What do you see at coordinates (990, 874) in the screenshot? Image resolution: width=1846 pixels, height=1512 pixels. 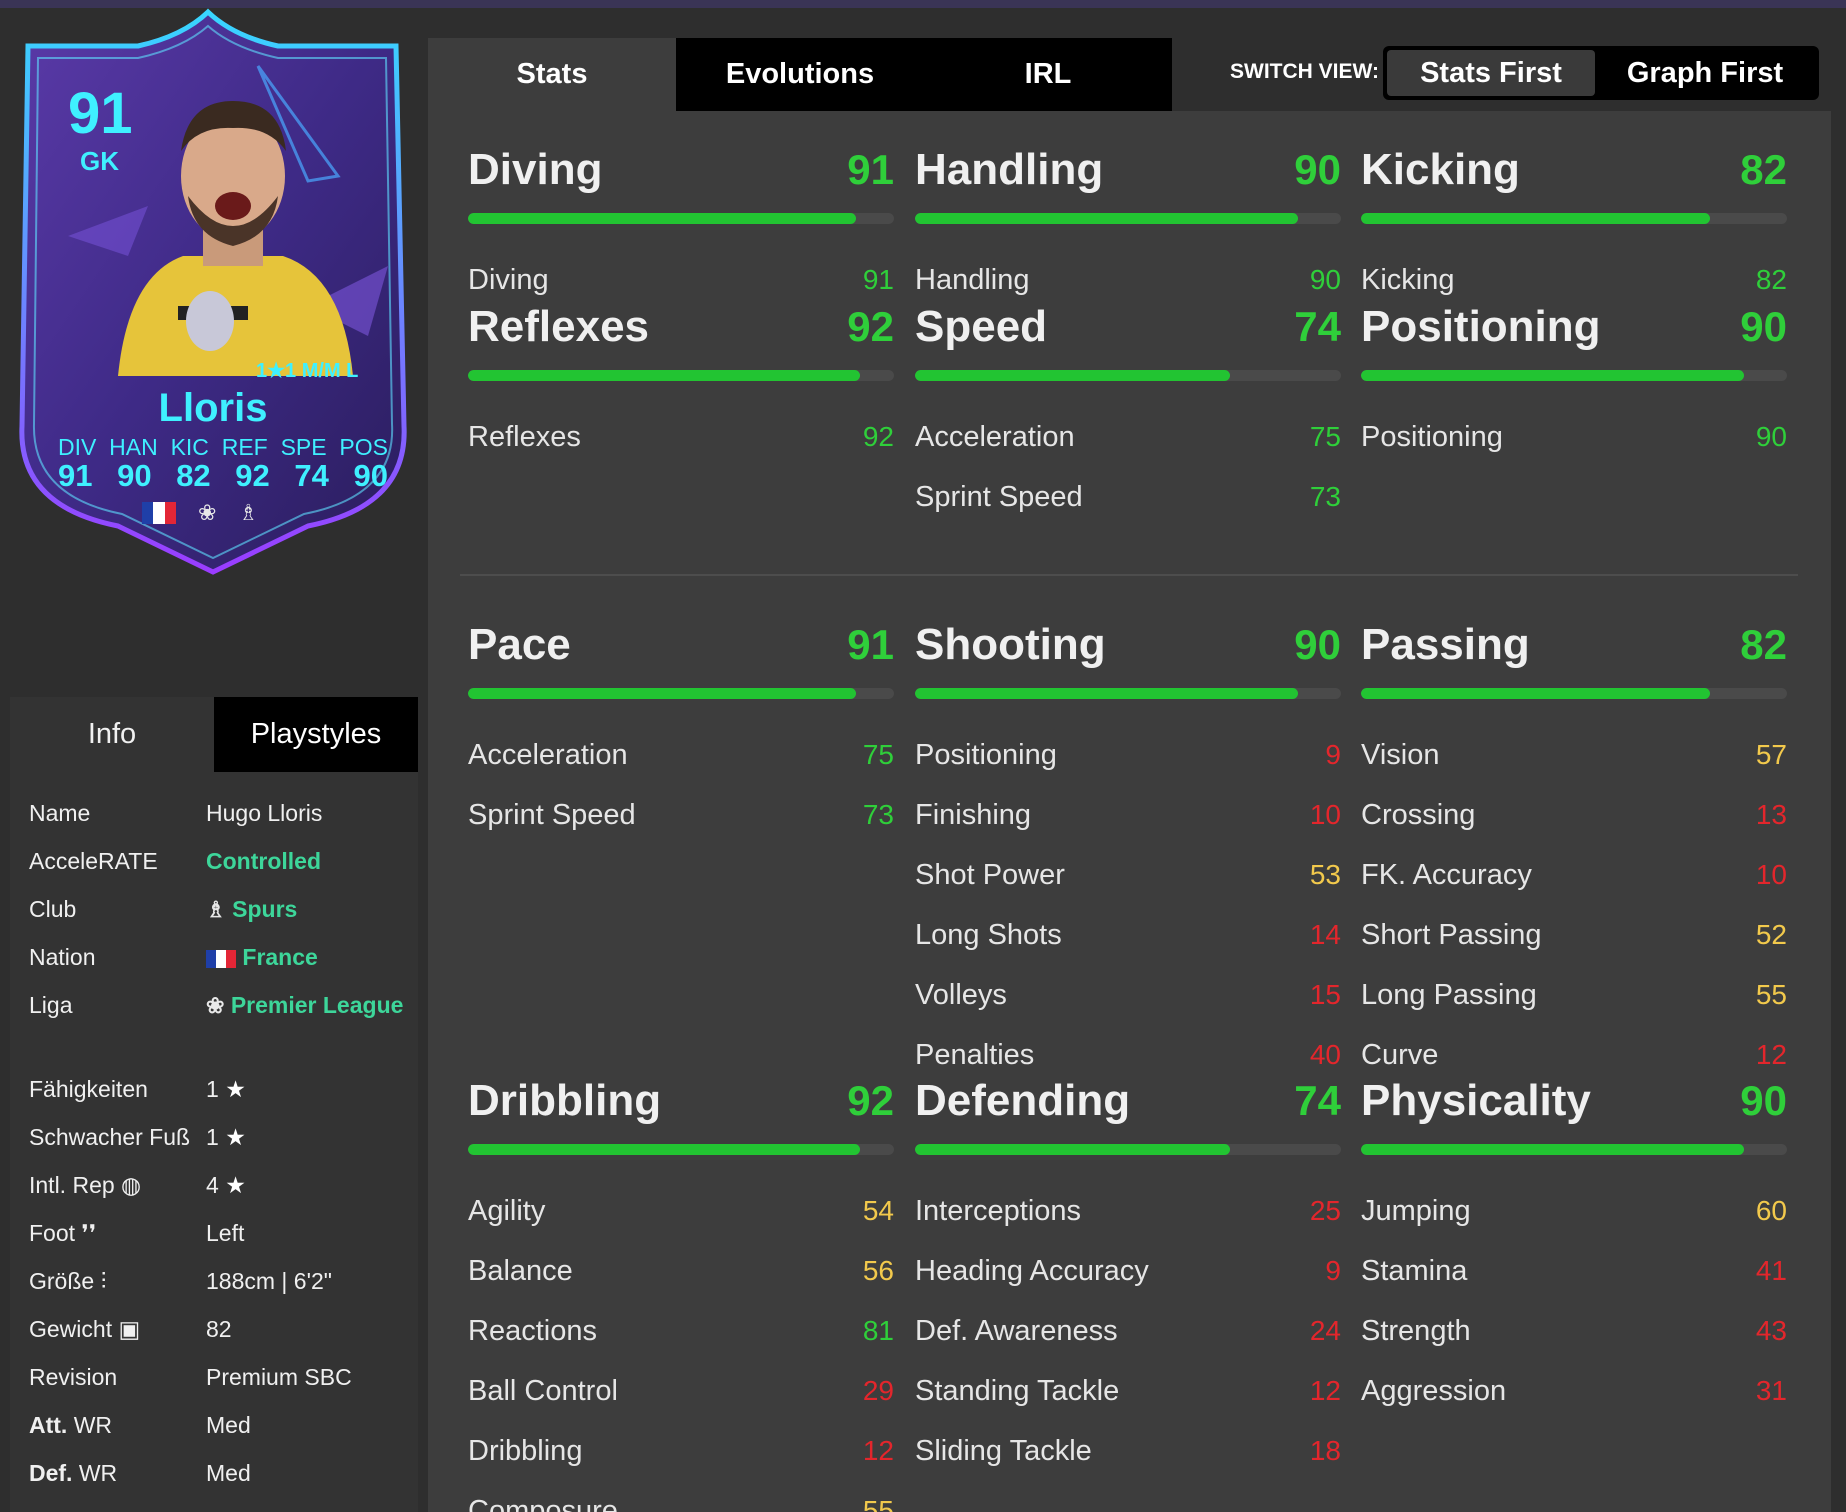 I see `sub-stat-name: Shot Power` at bounding box center [990, 874].